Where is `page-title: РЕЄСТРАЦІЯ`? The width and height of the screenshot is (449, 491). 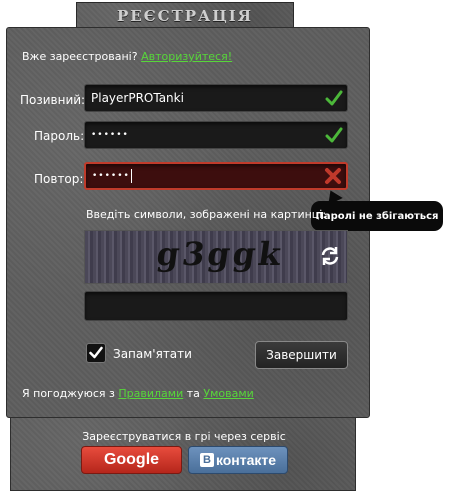
page-title: РЕЄСТРАЦІЯ is located at coordinates (185, 15).